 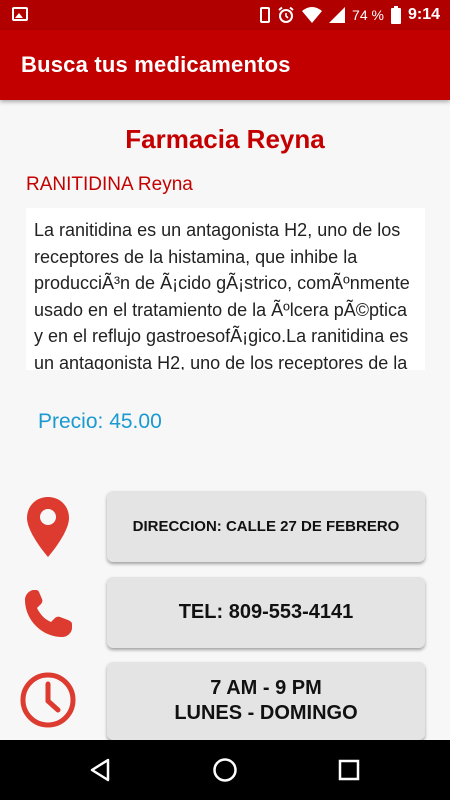 I want to click on wifi-icon, so click(x=312, y=15).